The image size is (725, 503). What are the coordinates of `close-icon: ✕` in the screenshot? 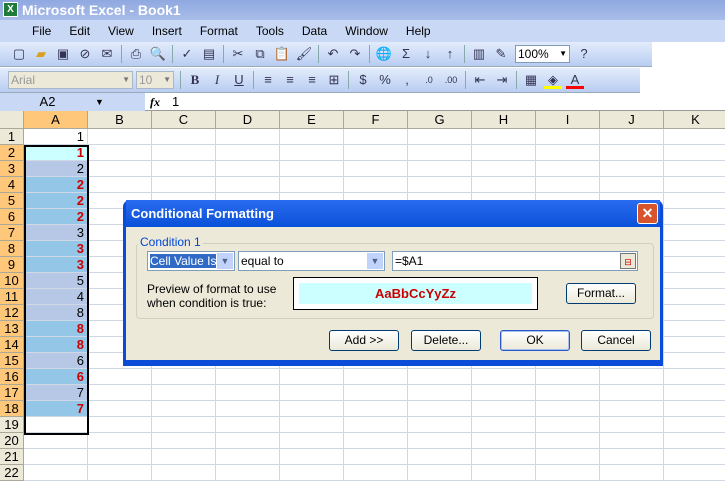 It's located at (647, 213).